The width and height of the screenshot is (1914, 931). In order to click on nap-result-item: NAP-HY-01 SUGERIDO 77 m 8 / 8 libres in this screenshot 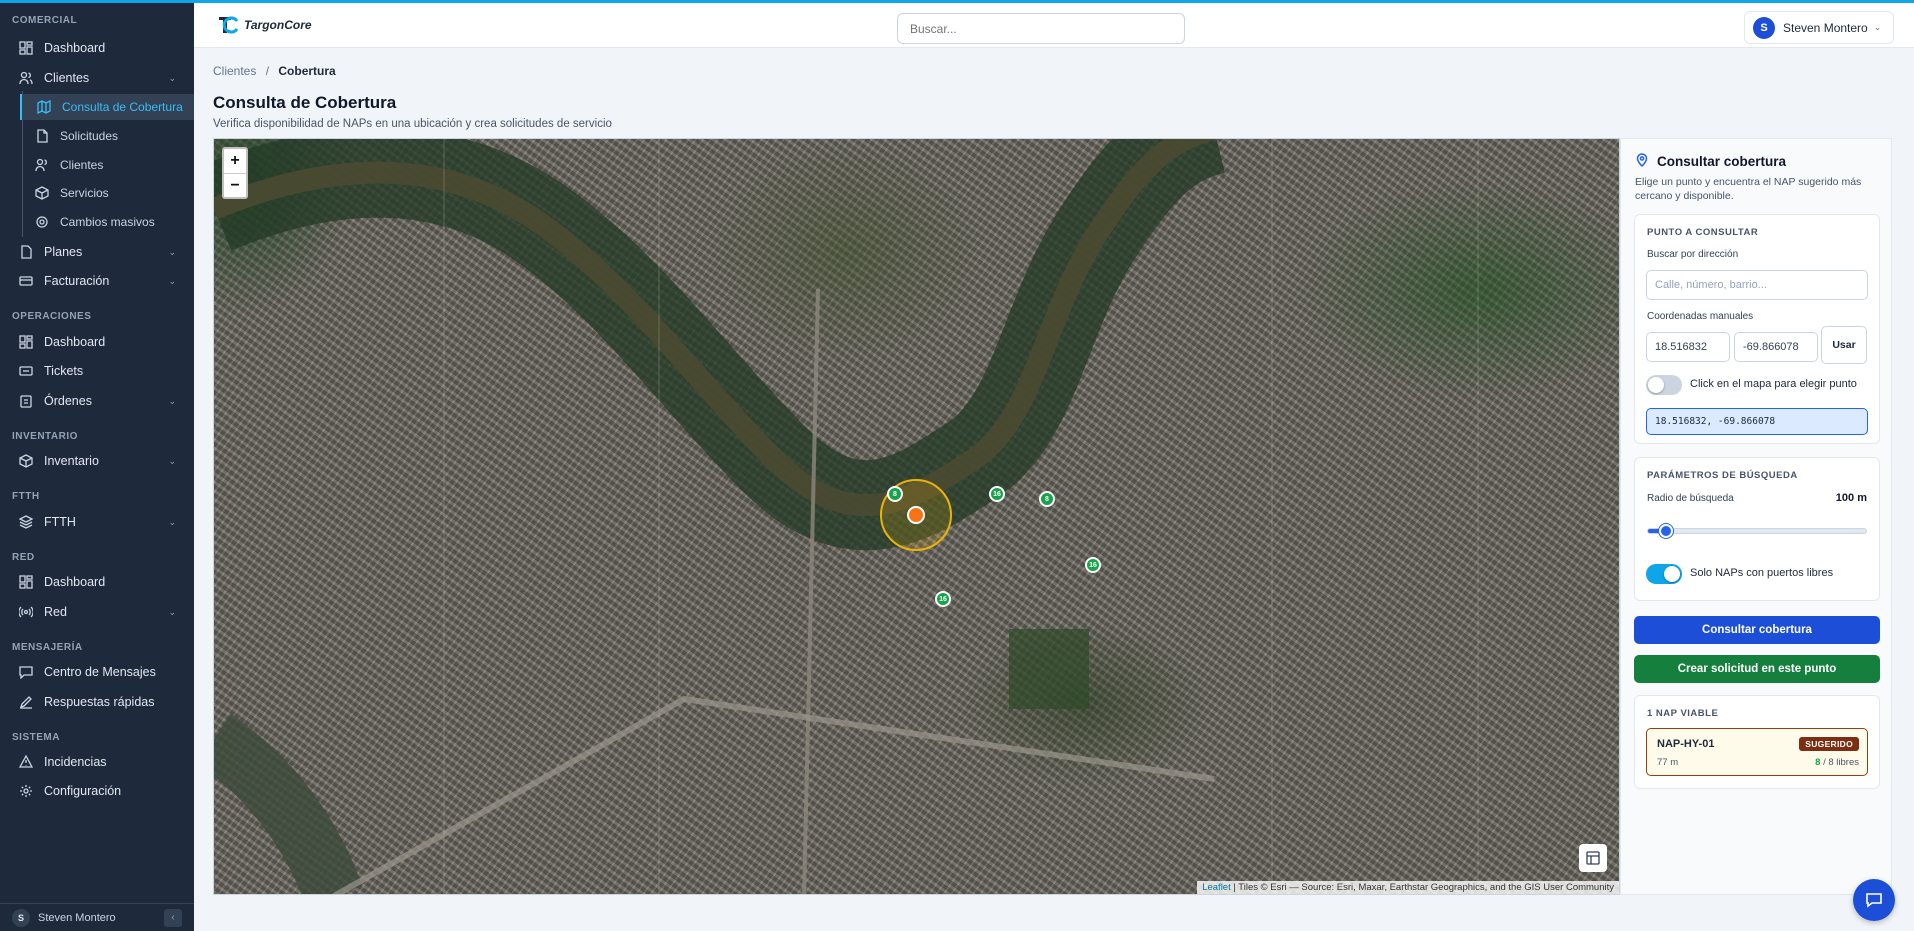, I will do `click(1757, 752)`.